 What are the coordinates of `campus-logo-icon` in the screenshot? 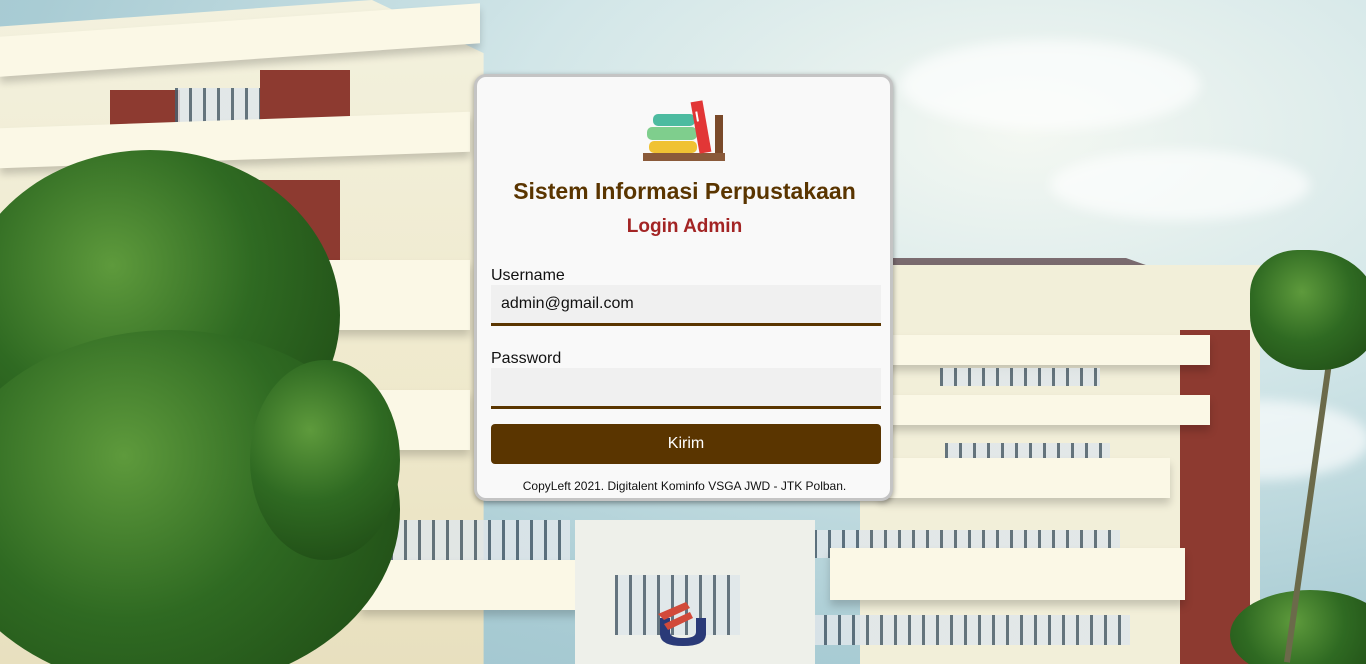 It's located at (682, 624).